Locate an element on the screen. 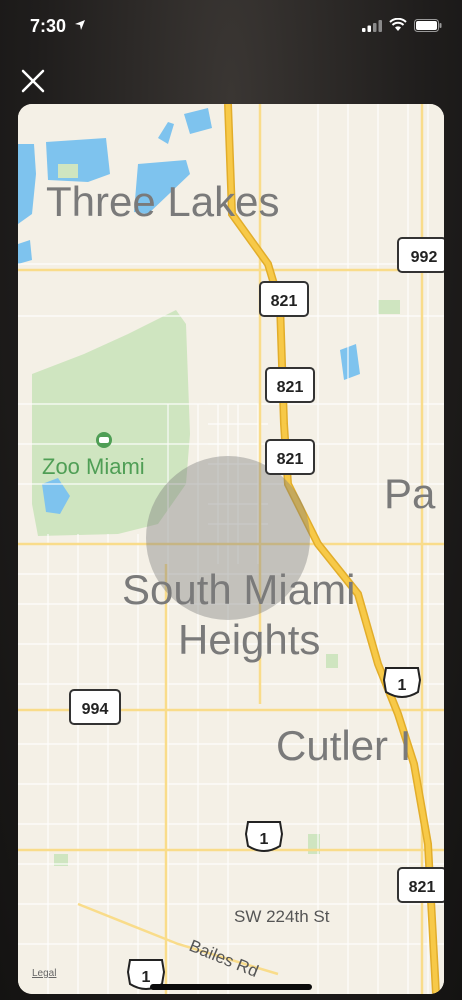 The width and height of the screenshot is (462, 1000). place-label: Cutler I is located at coordinates (343, 745).